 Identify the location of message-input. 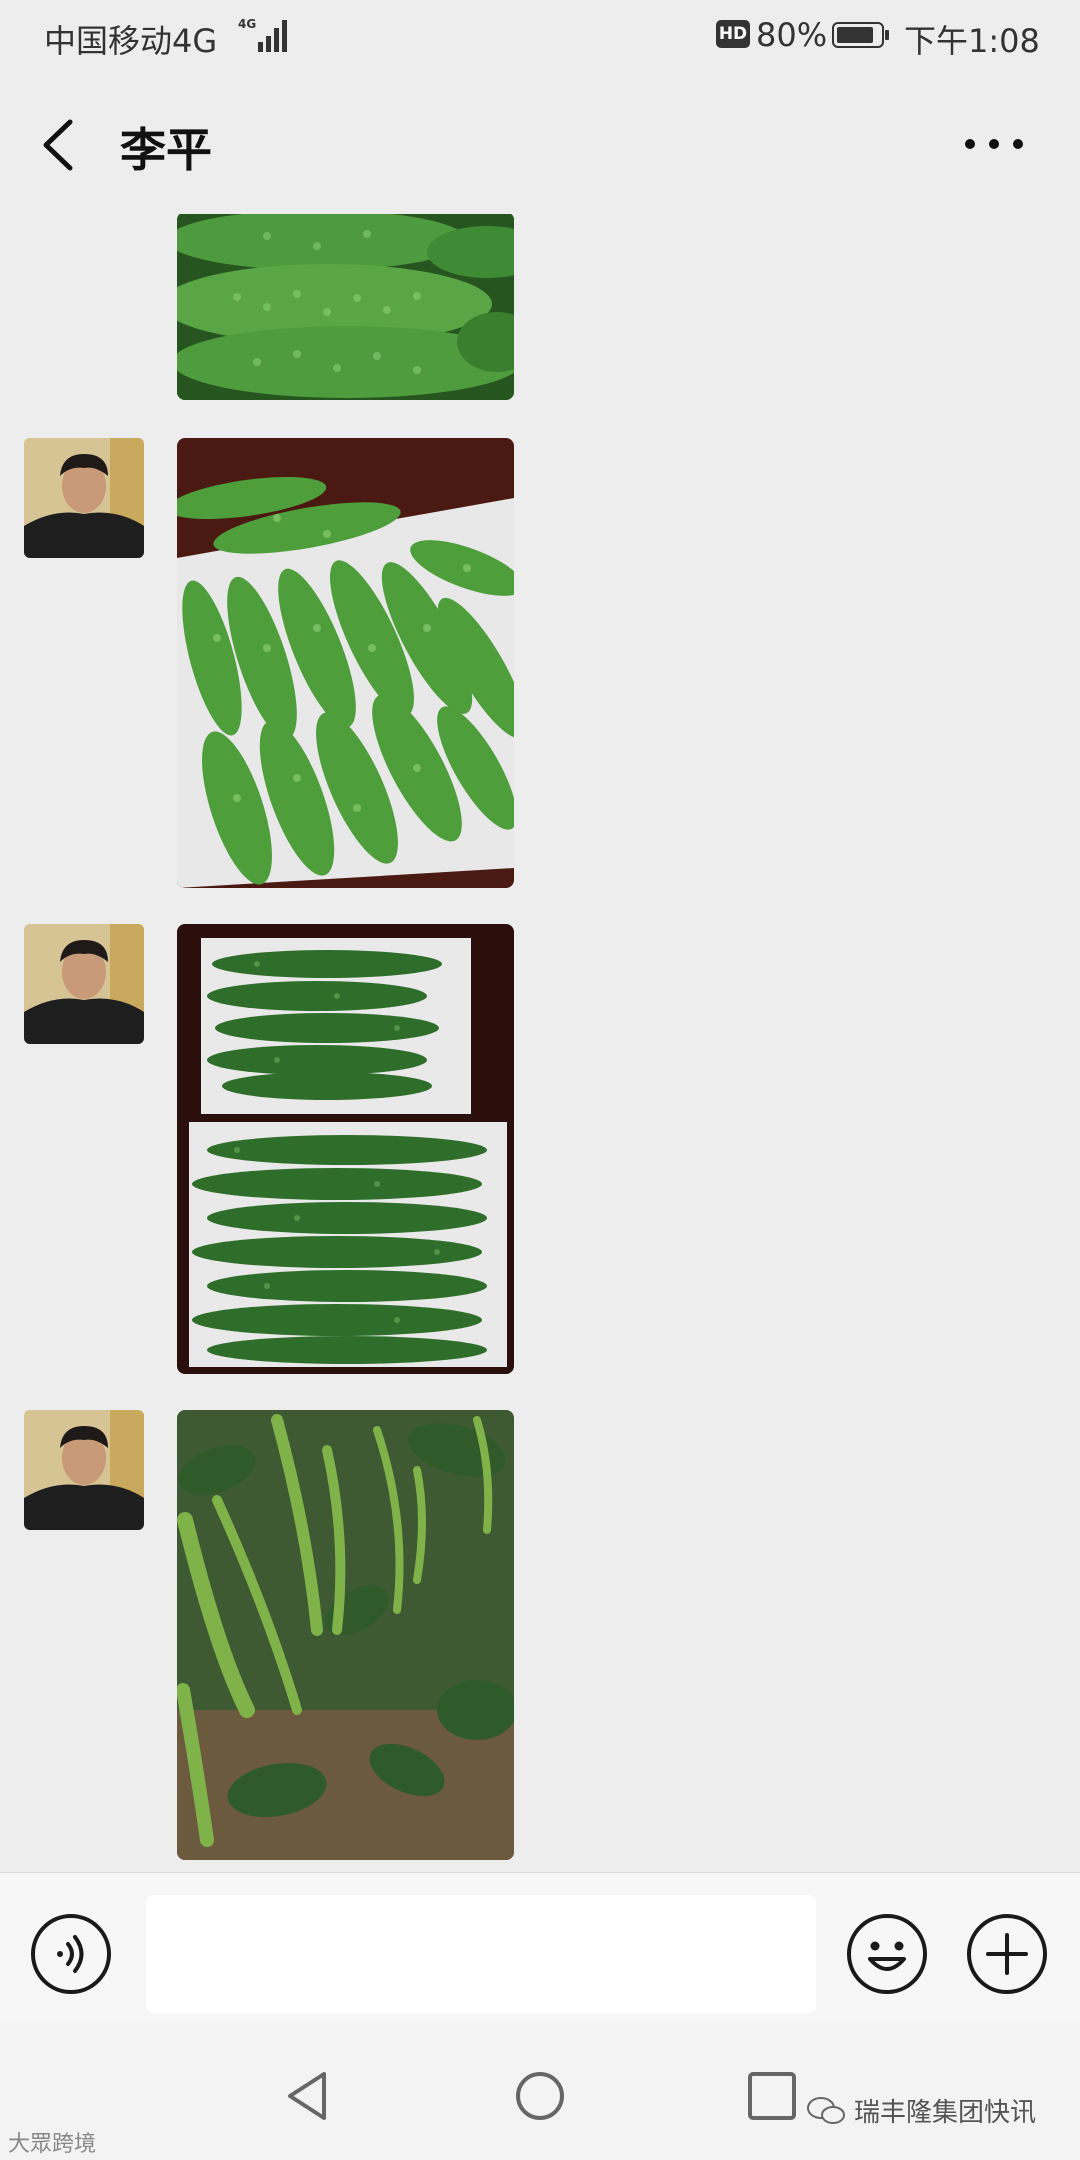
(481, 1954).